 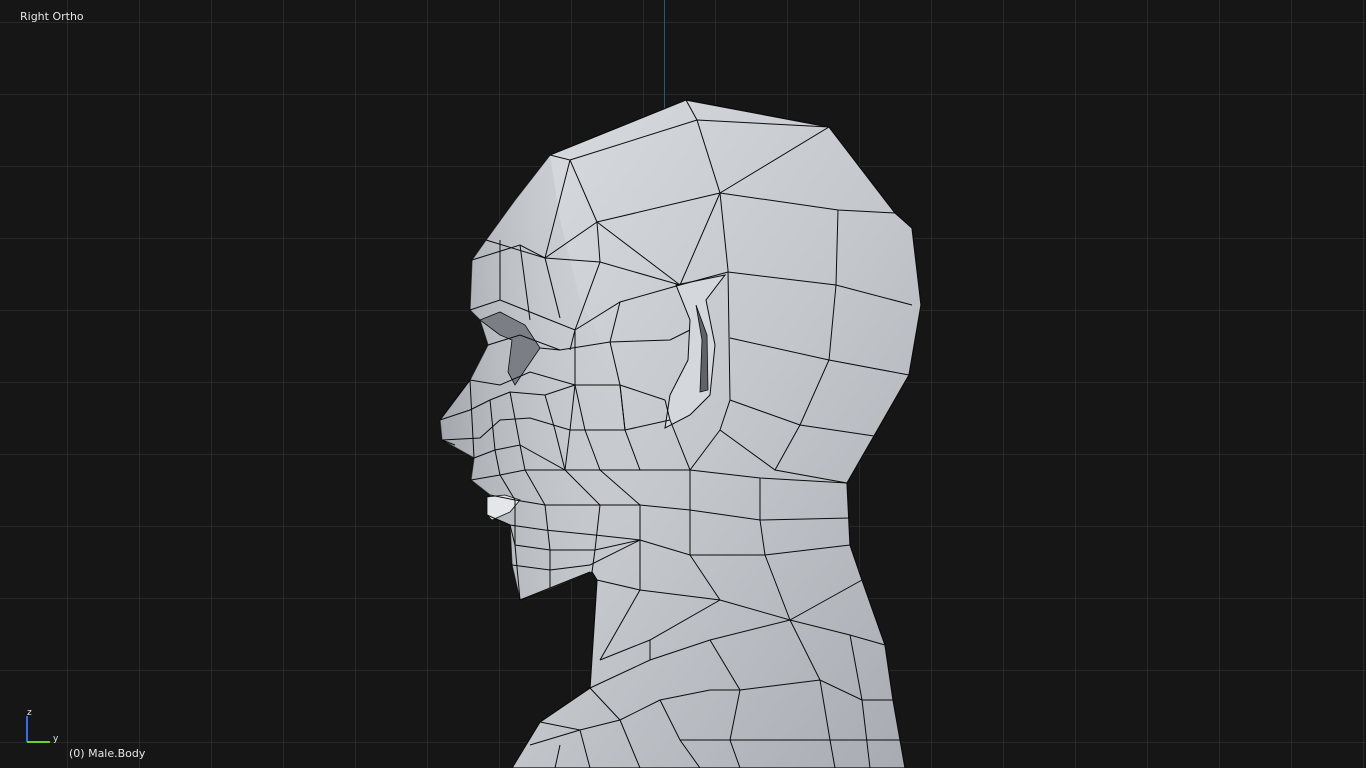 I want to click on axis-gizmo-icon: z y, so click(x=42, y=726).